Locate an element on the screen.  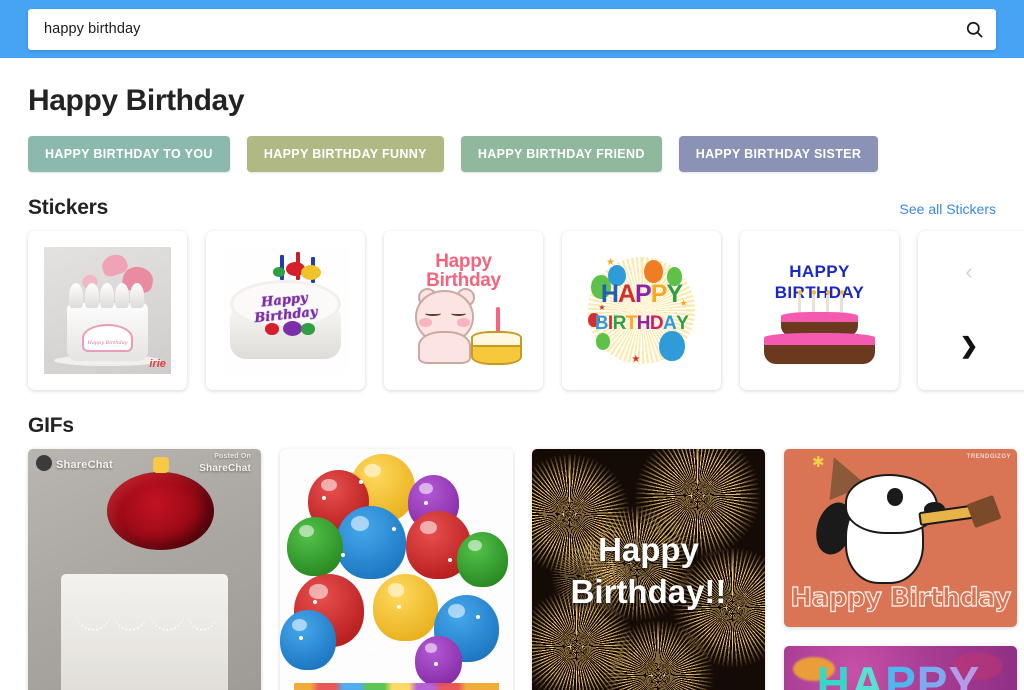
gif-watermark-0-posted: Posted On is located at coordinates (232, 456).